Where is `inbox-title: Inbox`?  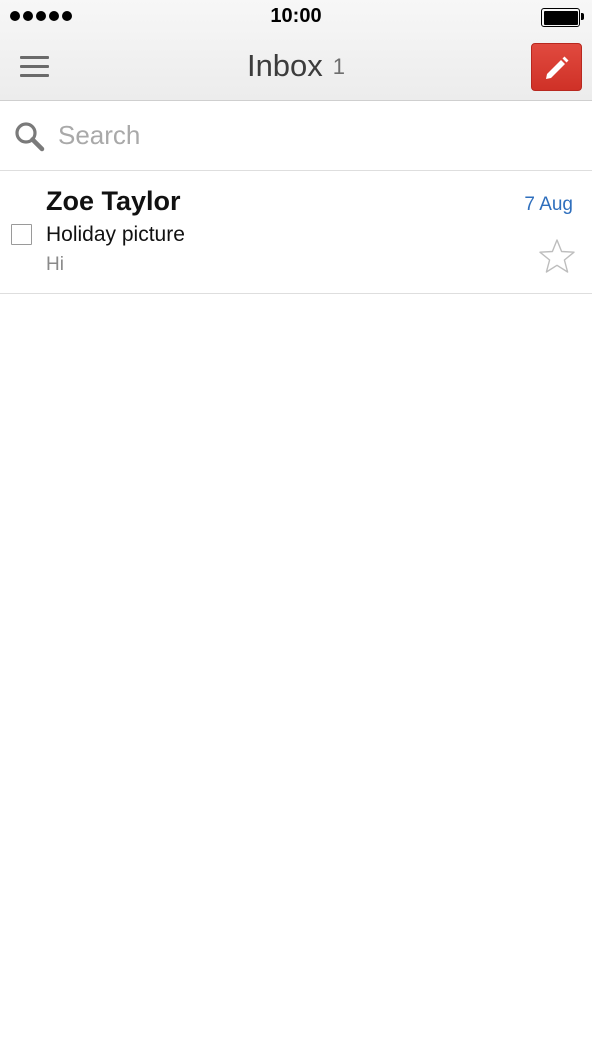 inbox-title: Inbox is located at coordinates (284, 65).